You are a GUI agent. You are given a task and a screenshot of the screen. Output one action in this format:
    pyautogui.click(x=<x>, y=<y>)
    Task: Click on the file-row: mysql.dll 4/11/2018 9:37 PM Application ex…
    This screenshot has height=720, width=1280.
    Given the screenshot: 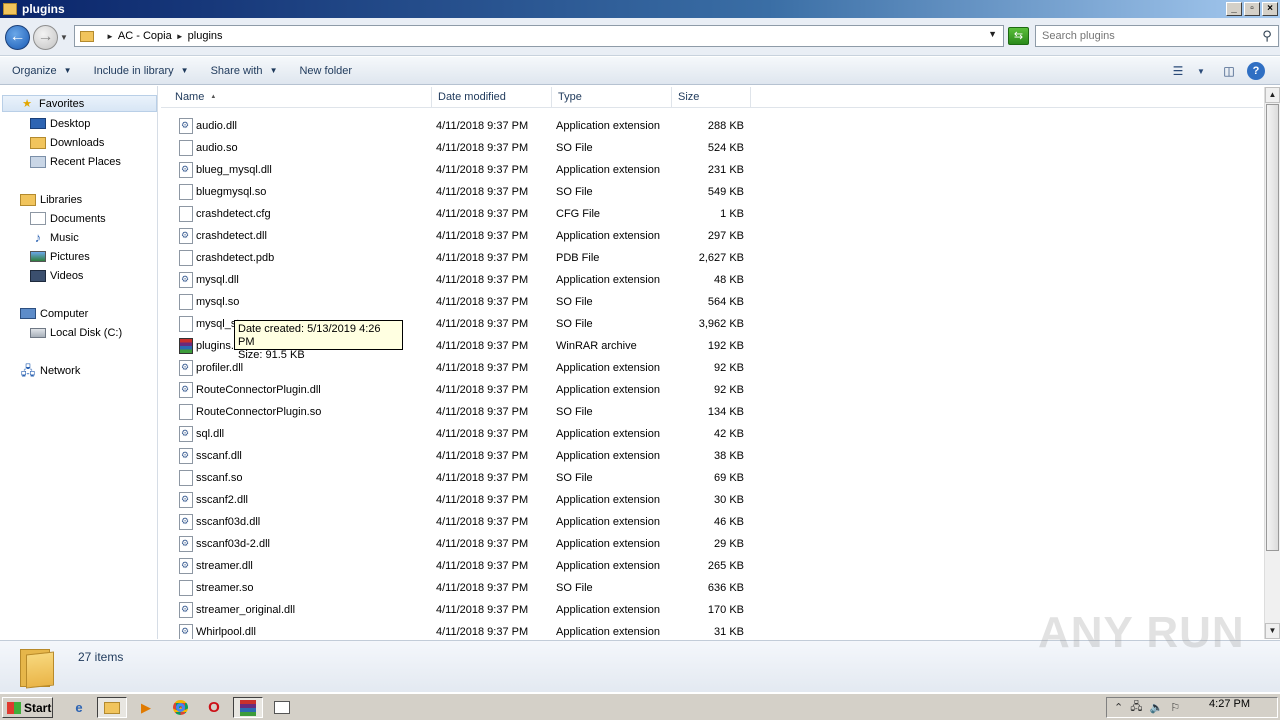 What is the action you would take?
    pyautogui.click(x=461, y=280)
    